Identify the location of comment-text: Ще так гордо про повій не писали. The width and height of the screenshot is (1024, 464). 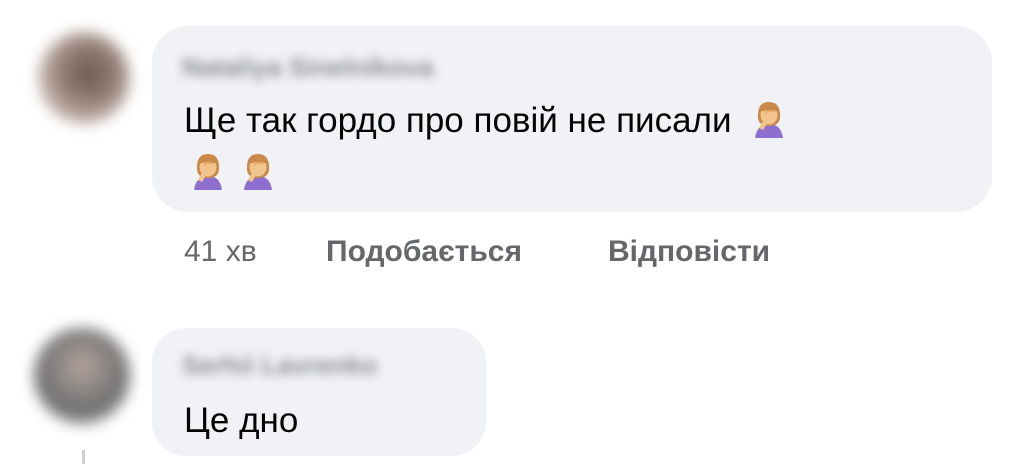
(574, 121).